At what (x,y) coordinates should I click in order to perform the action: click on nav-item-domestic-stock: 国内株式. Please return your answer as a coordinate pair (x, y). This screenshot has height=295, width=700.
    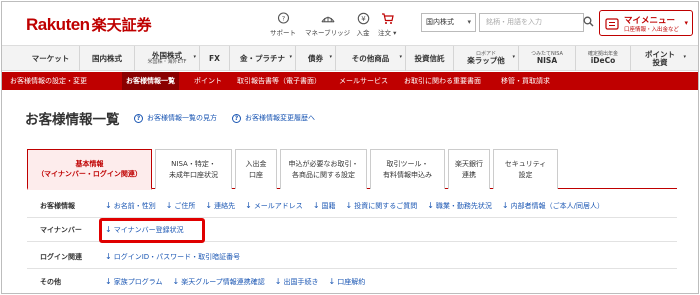
    Looking at the image, I should click on (107, 58).